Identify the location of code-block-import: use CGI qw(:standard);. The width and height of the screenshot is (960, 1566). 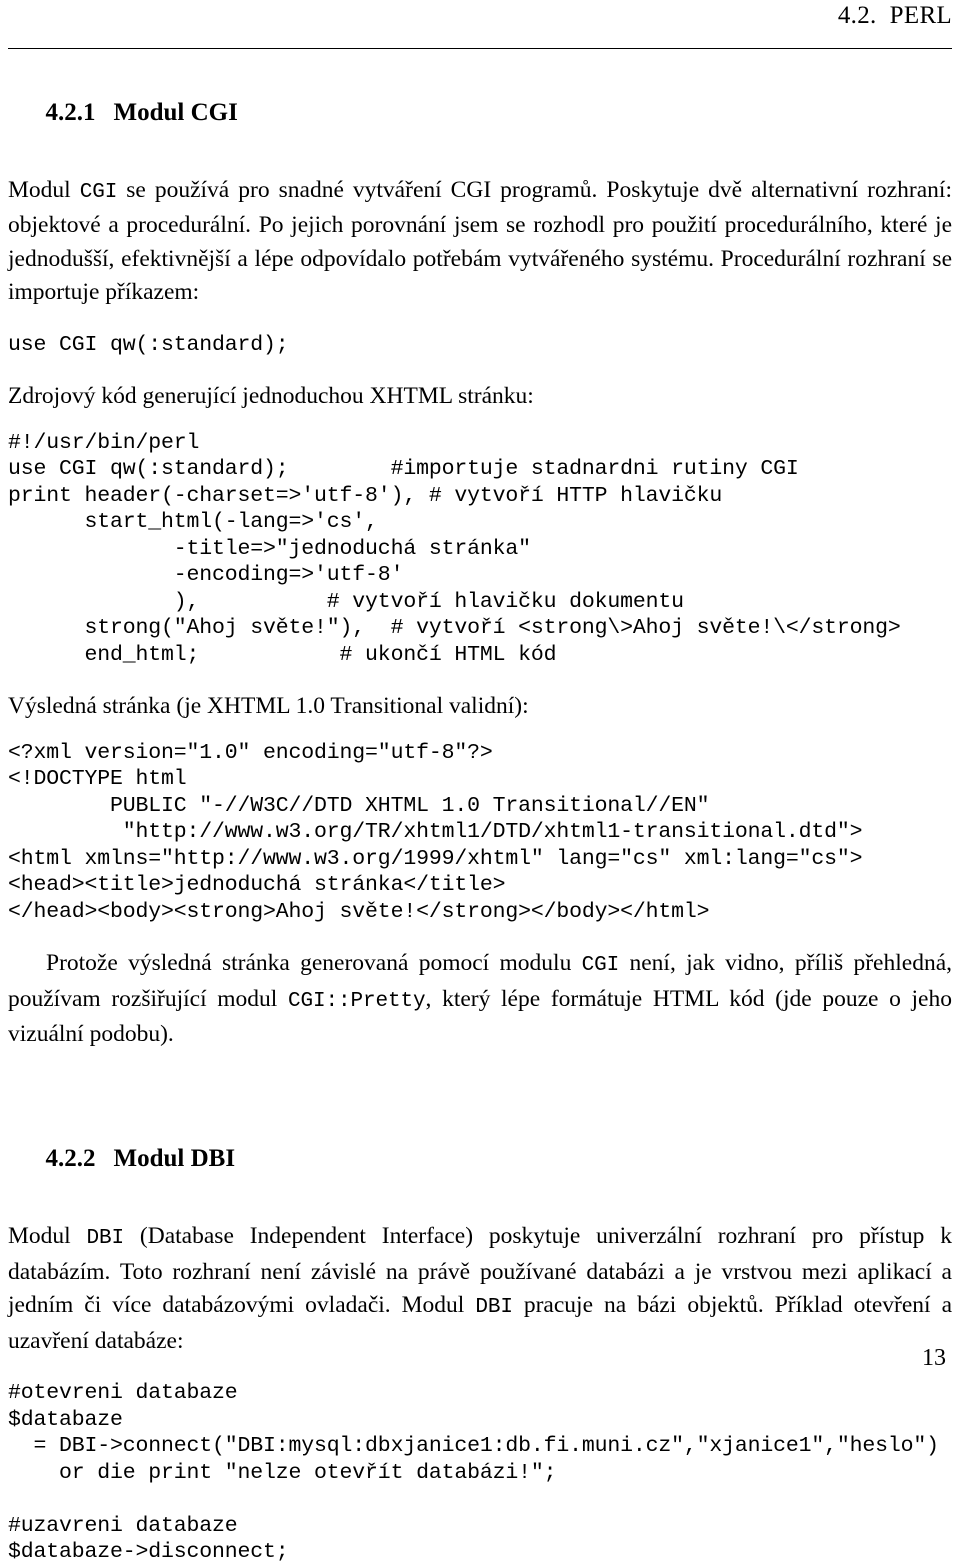
(148, 344).